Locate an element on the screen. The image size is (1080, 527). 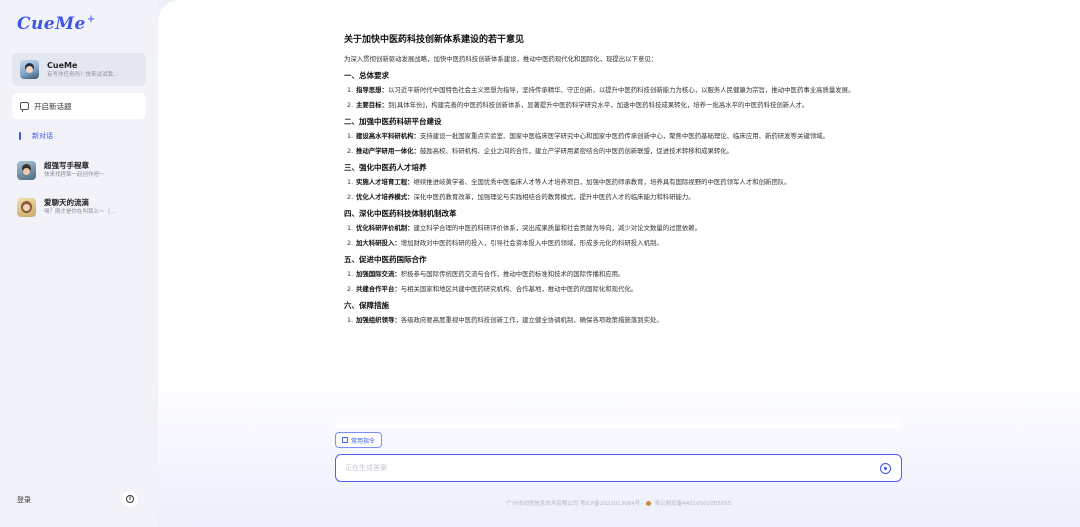
history-subtitle: 快来找程章一起创作吧～ is located at coordinates (74, 175).